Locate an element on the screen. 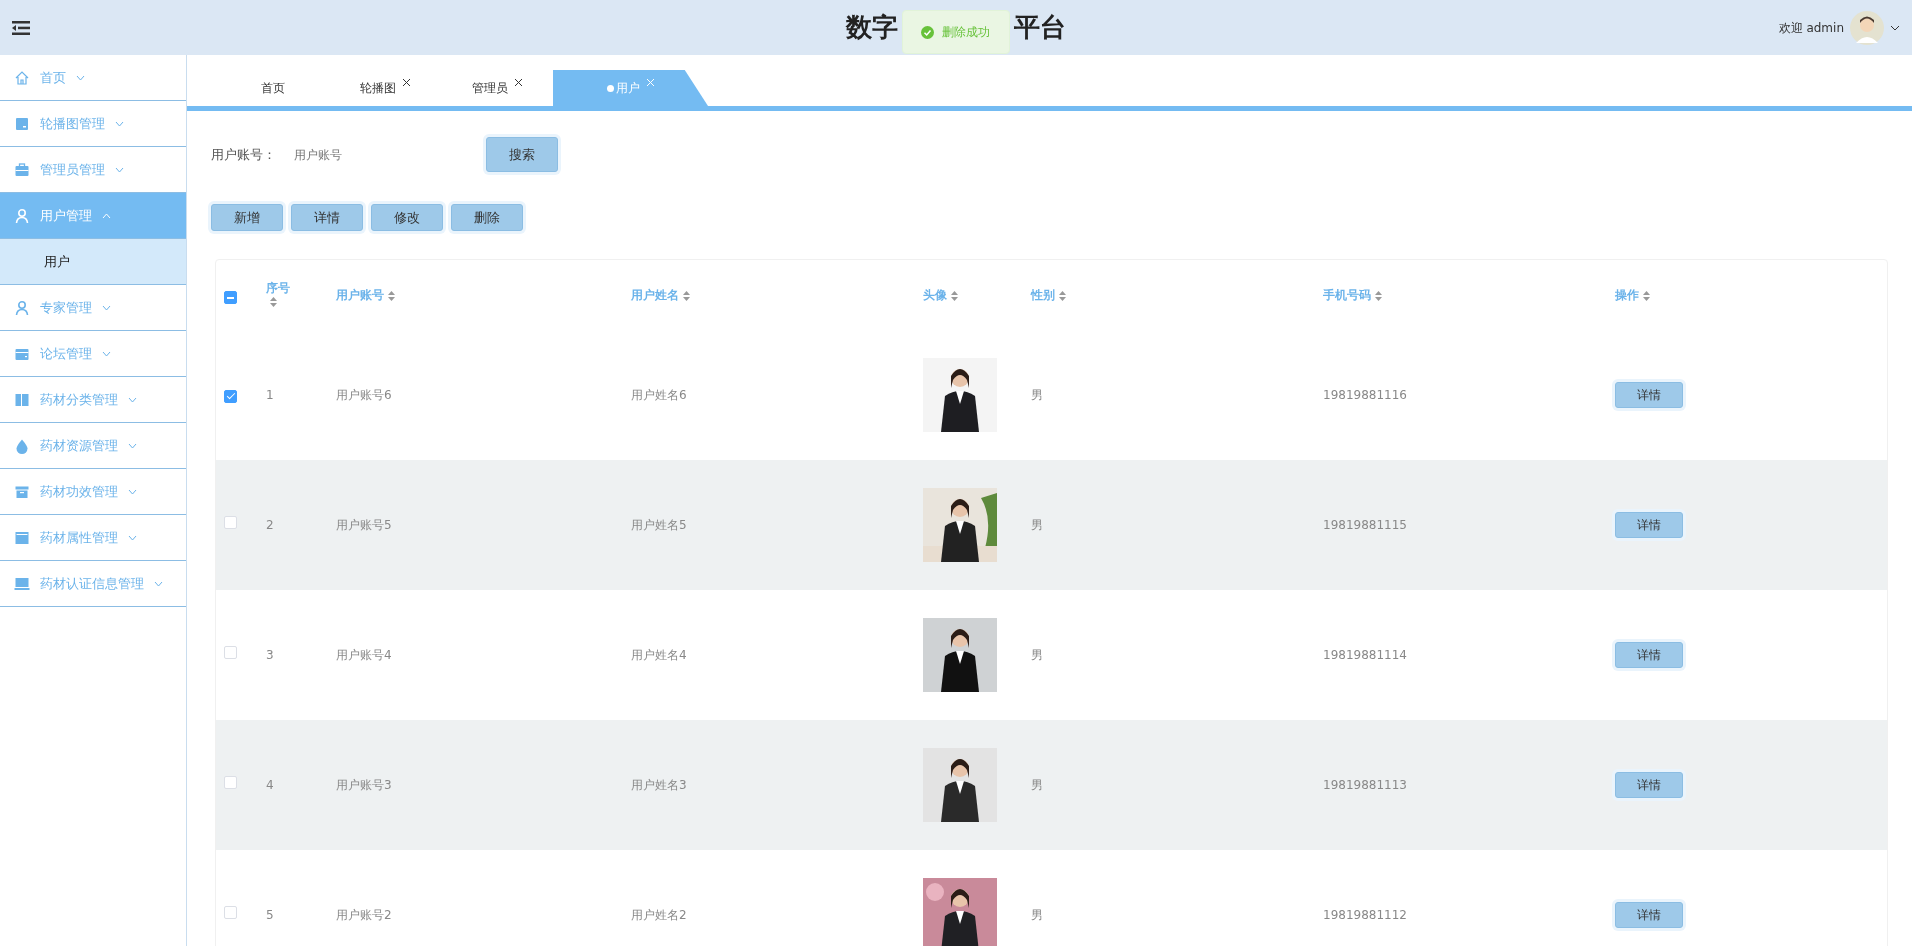 The image size is (1912, 946). column-header: 操作 is located at coordinates (1627, 295).